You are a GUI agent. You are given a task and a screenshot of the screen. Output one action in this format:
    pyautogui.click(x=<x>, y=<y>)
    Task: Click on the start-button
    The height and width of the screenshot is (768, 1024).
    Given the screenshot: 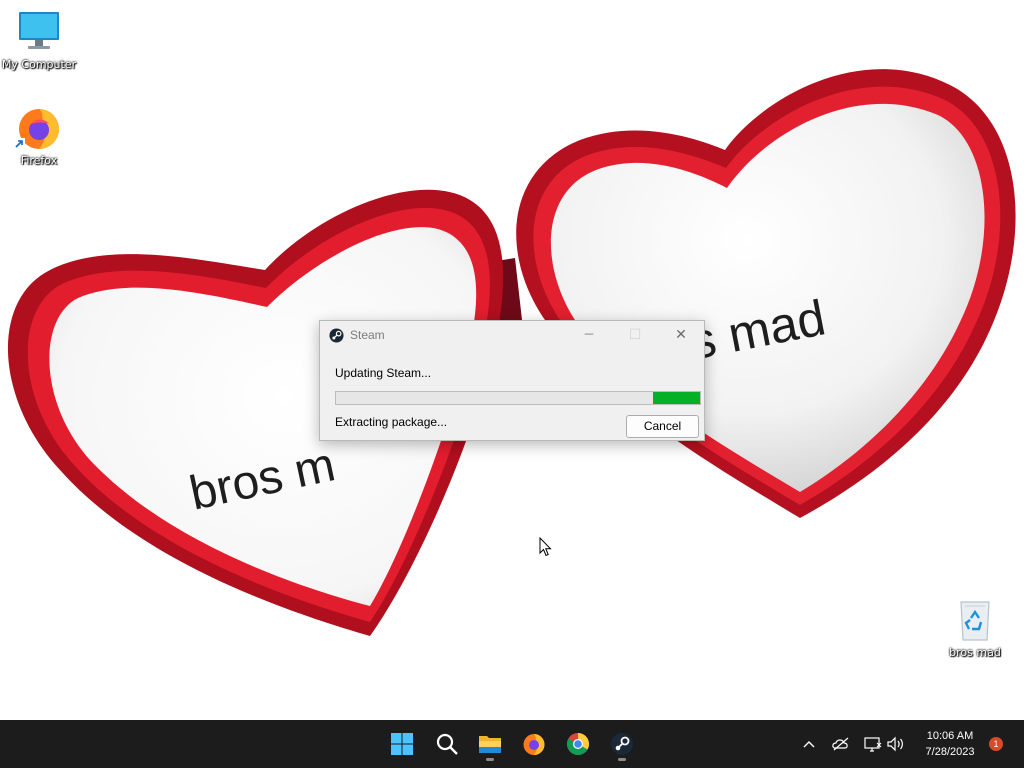 What is the action you would take?
    pyautogui.click(x=402, y=744)
    